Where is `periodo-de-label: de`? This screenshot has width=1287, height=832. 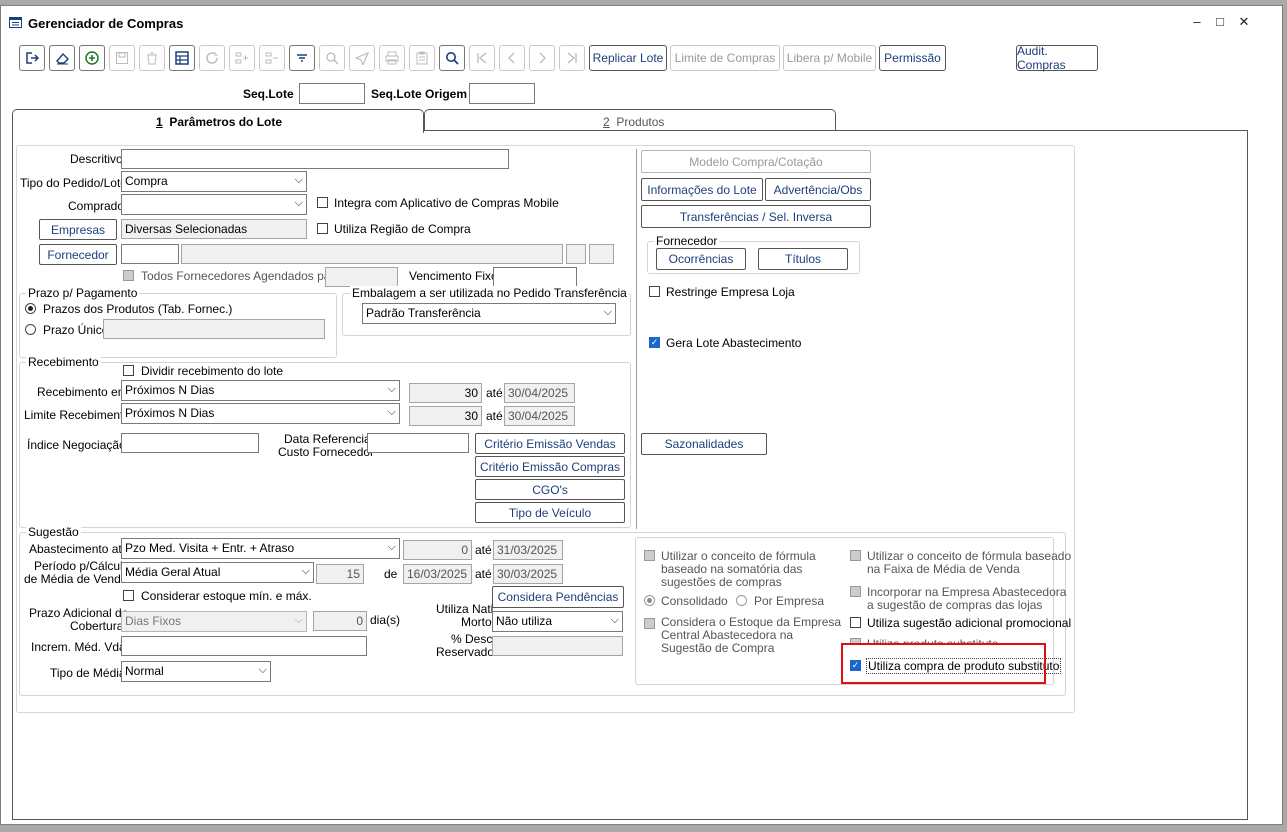
periodo-de-label: de is located at coordinates (391, 574).